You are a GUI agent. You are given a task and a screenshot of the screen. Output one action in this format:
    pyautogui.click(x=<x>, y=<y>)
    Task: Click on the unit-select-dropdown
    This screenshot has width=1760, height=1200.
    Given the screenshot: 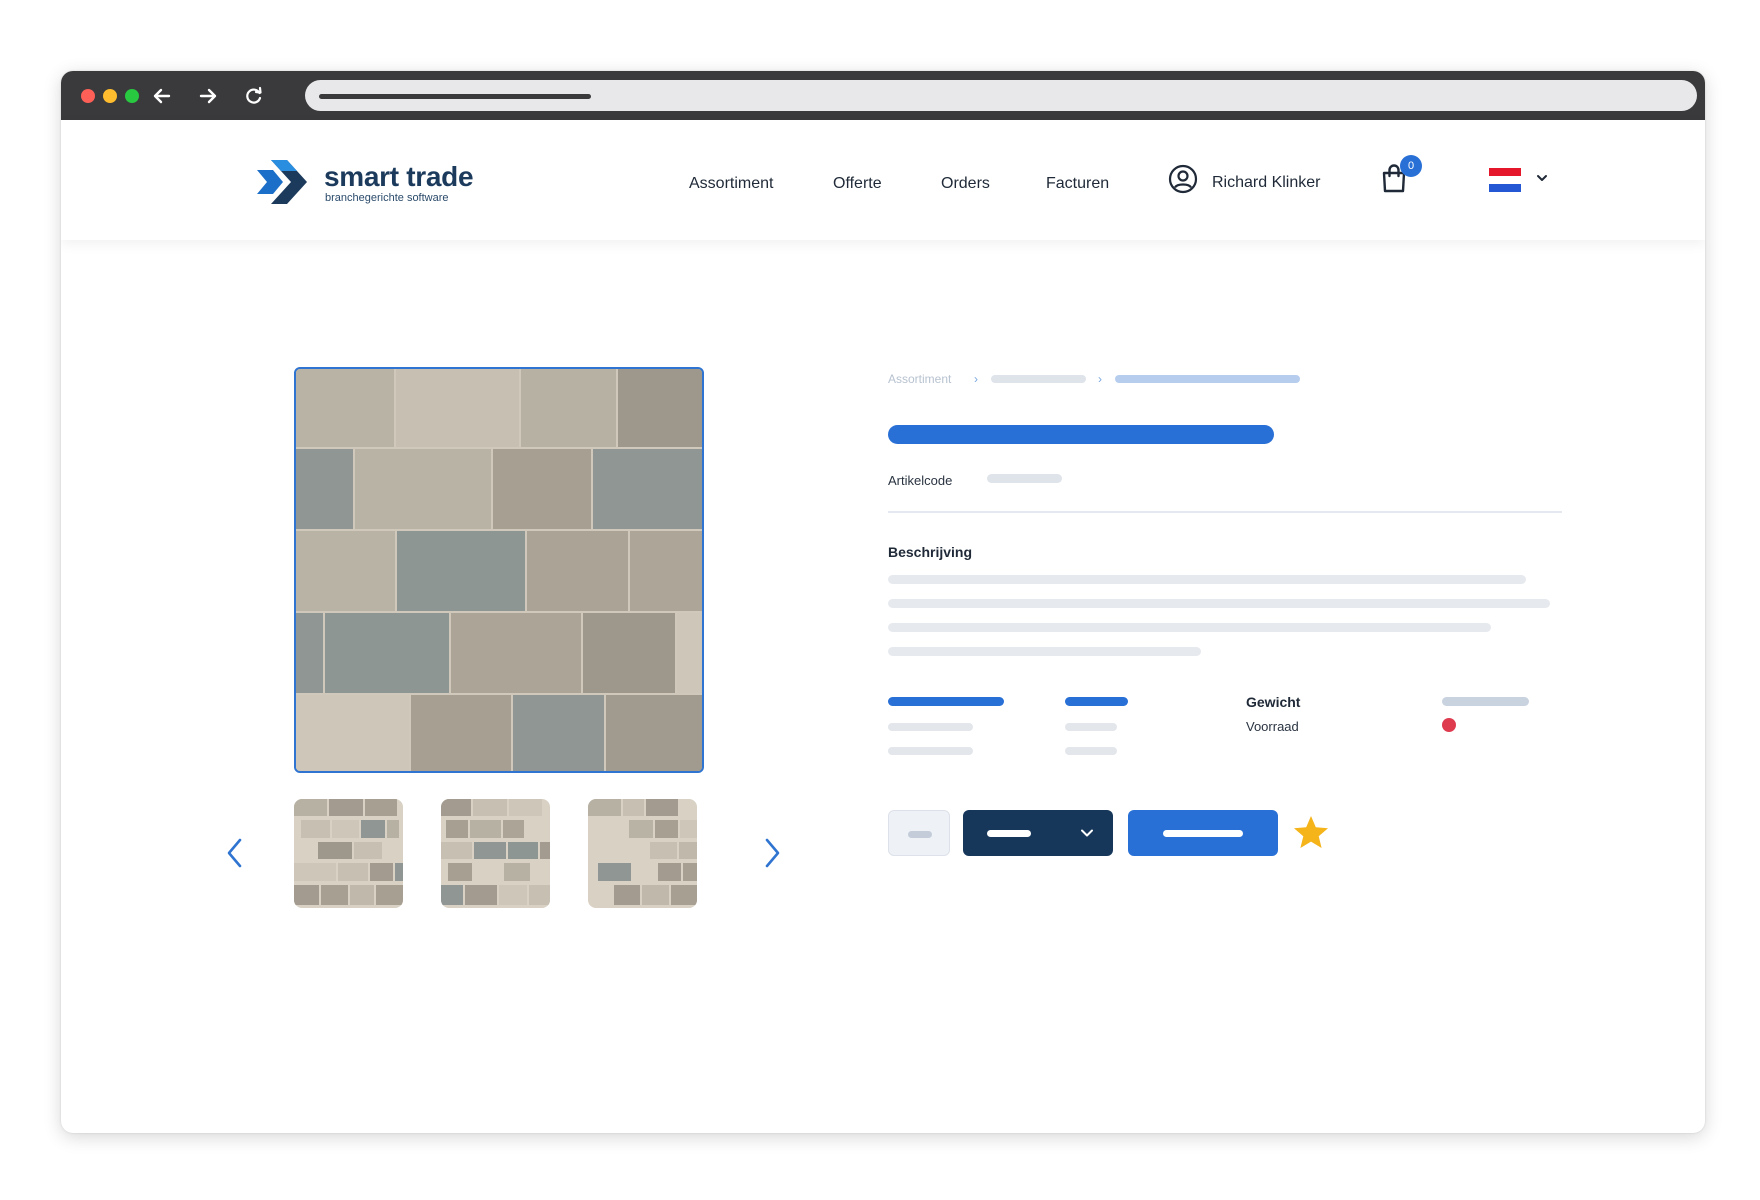 What is the action you would take?
    pyautogui.click(x=1038, y=833)
    